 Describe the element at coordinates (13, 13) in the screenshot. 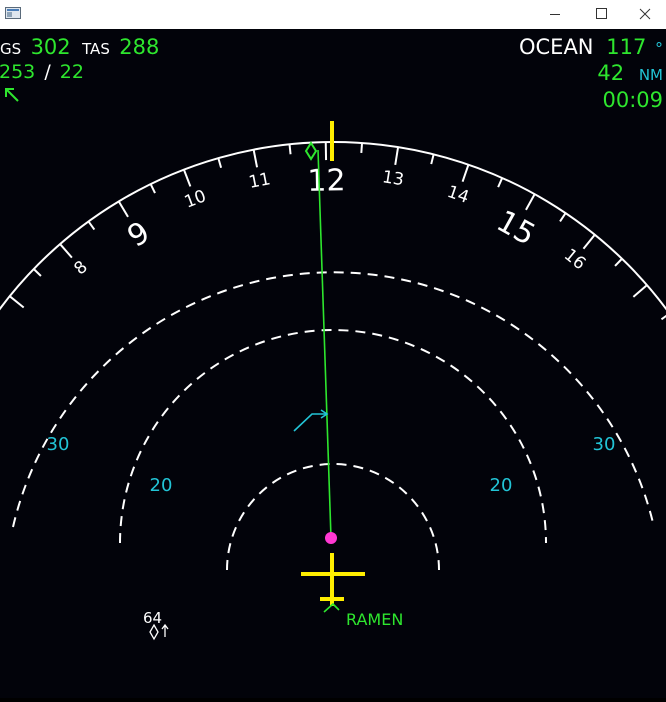

I see `app-icon` at that location.